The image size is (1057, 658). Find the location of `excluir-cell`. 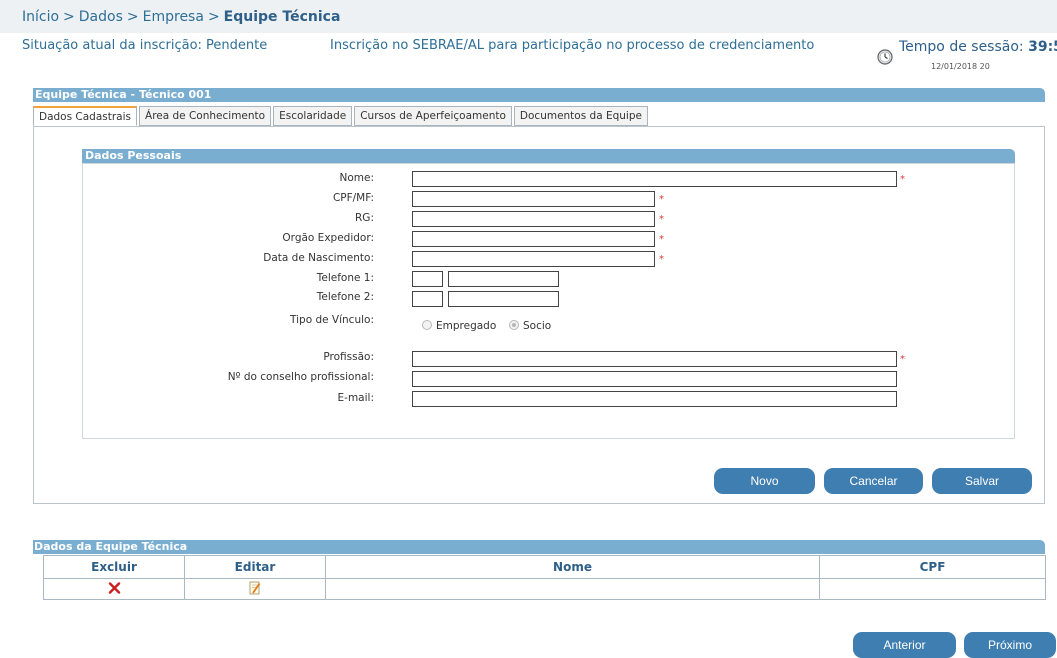

excluir-cell is located at coordinates (114, 589).